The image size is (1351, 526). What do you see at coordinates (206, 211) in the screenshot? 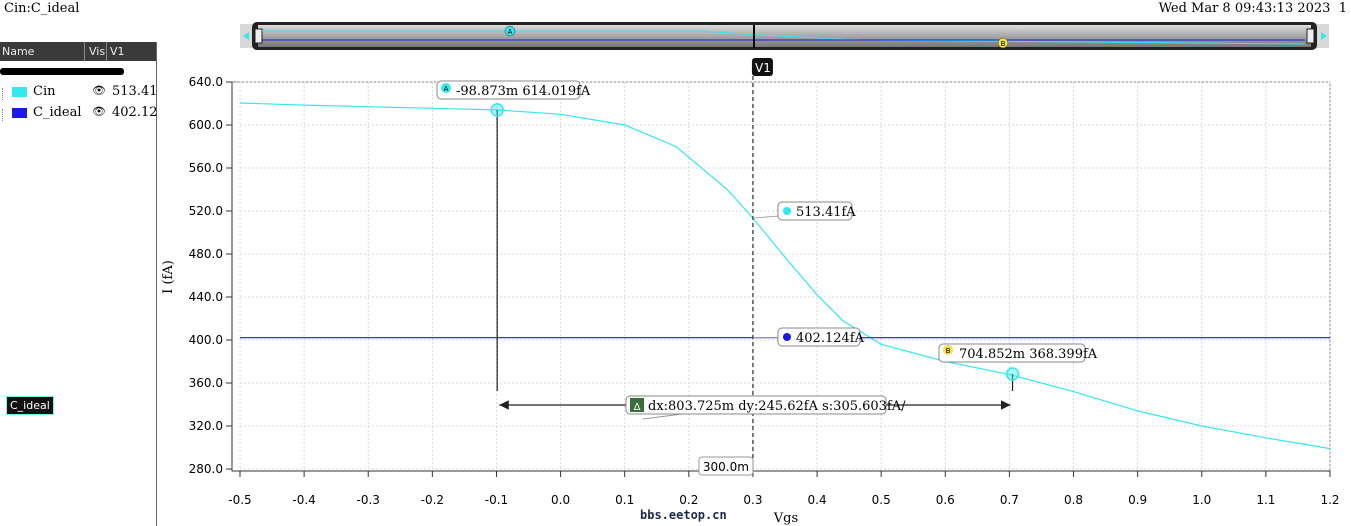
I see `y-tick-label: 520.0` at bounding box center [206, 211].